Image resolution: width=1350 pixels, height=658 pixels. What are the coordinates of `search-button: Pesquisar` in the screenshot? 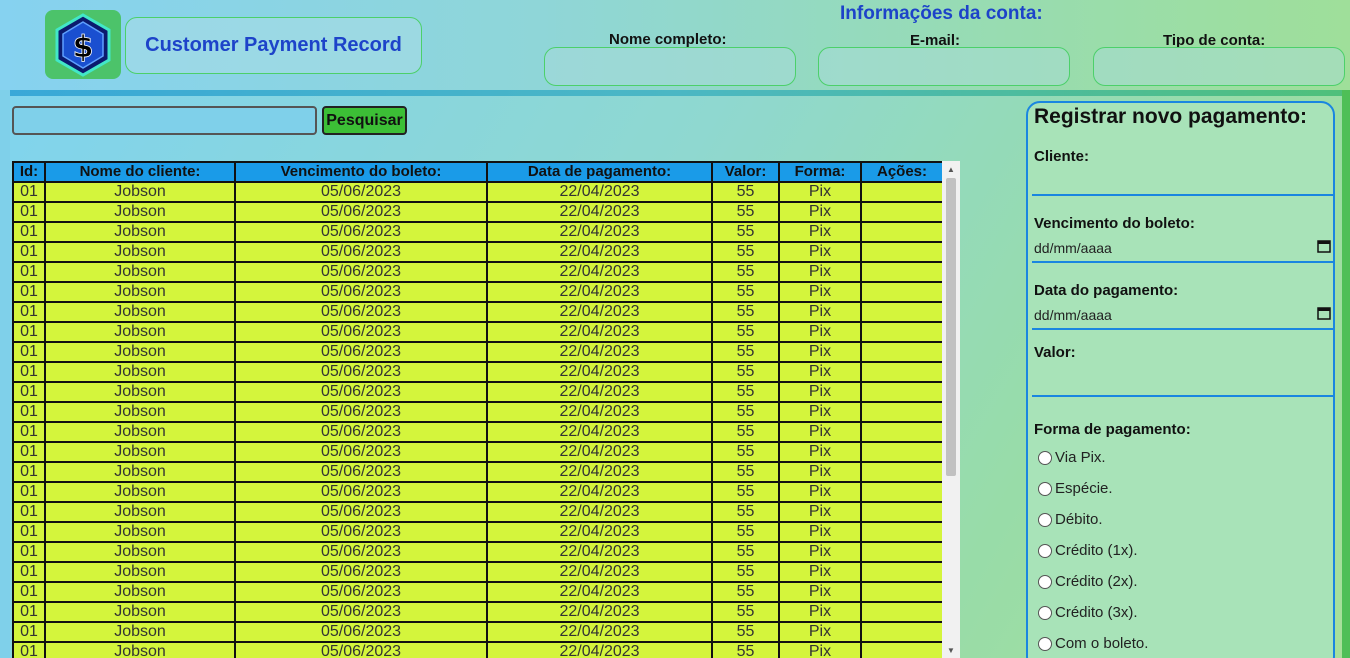 It's located at (364, 120).